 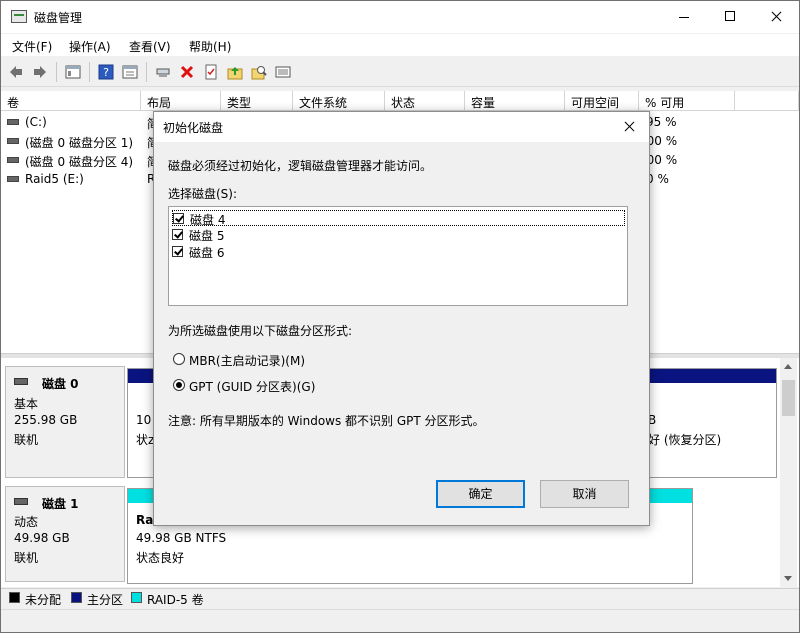 What do you see at coordinates (788, 578) in the screenshot?
I see `scroll-down-icon` at bounding box center [788, 578].